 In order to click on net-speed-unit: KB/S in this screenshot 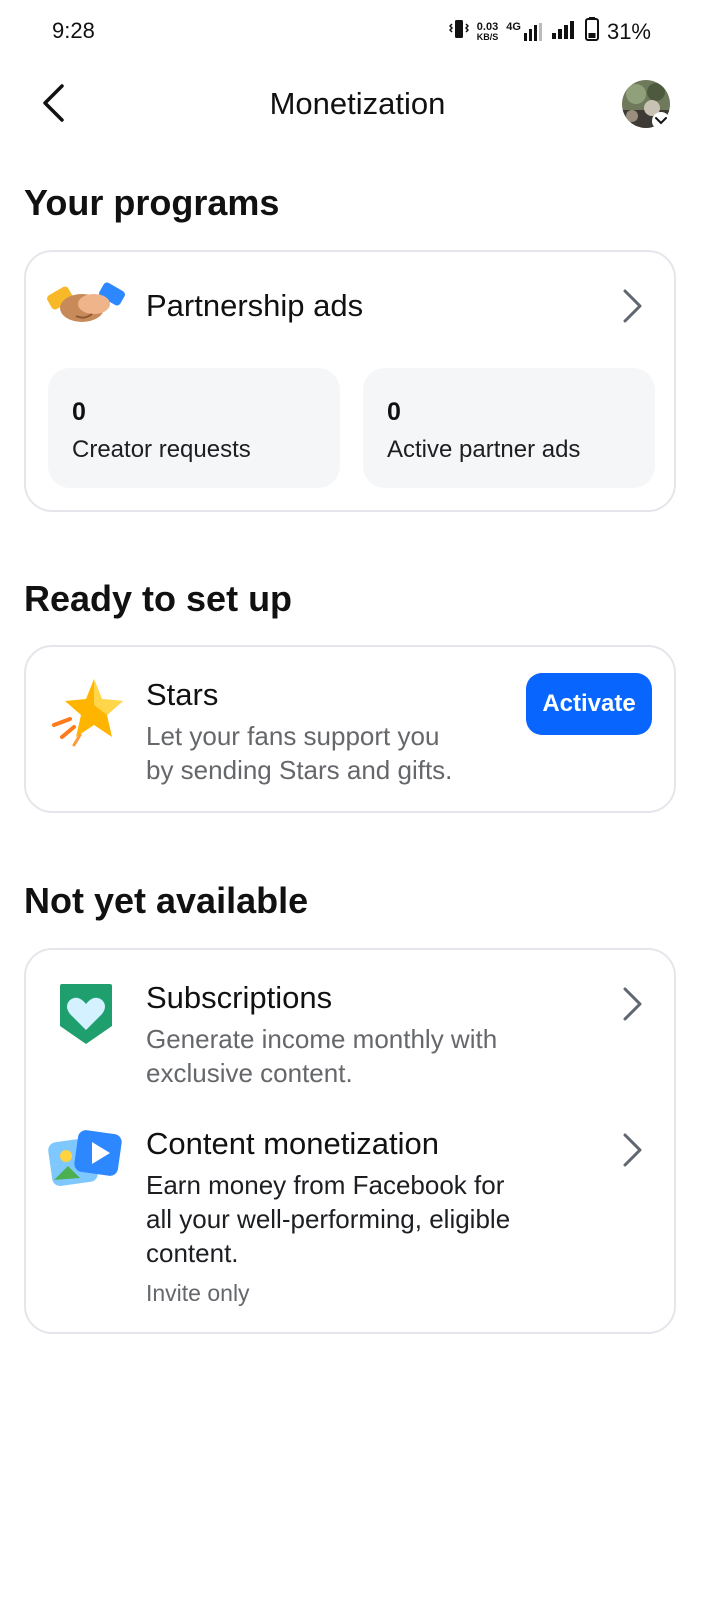, I will do `click(487, 37)`.